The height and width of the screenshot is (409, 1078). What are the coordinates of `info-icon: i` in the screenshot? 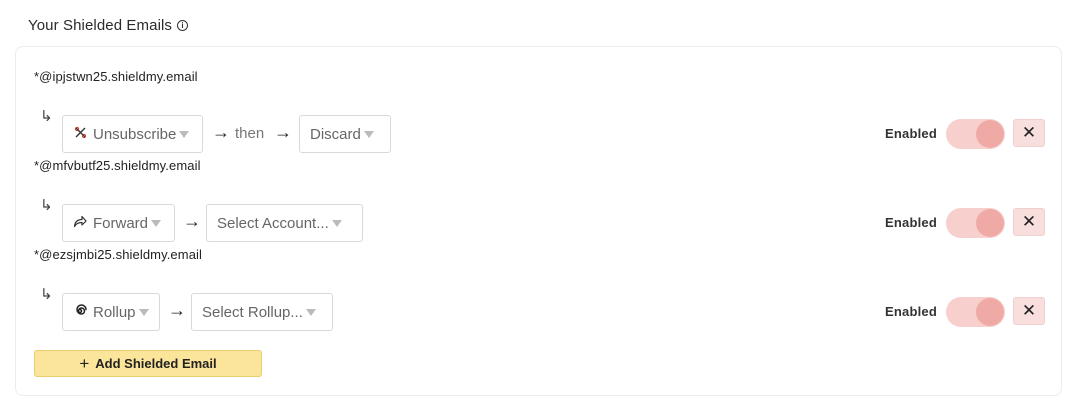 It's located at (183, 25).